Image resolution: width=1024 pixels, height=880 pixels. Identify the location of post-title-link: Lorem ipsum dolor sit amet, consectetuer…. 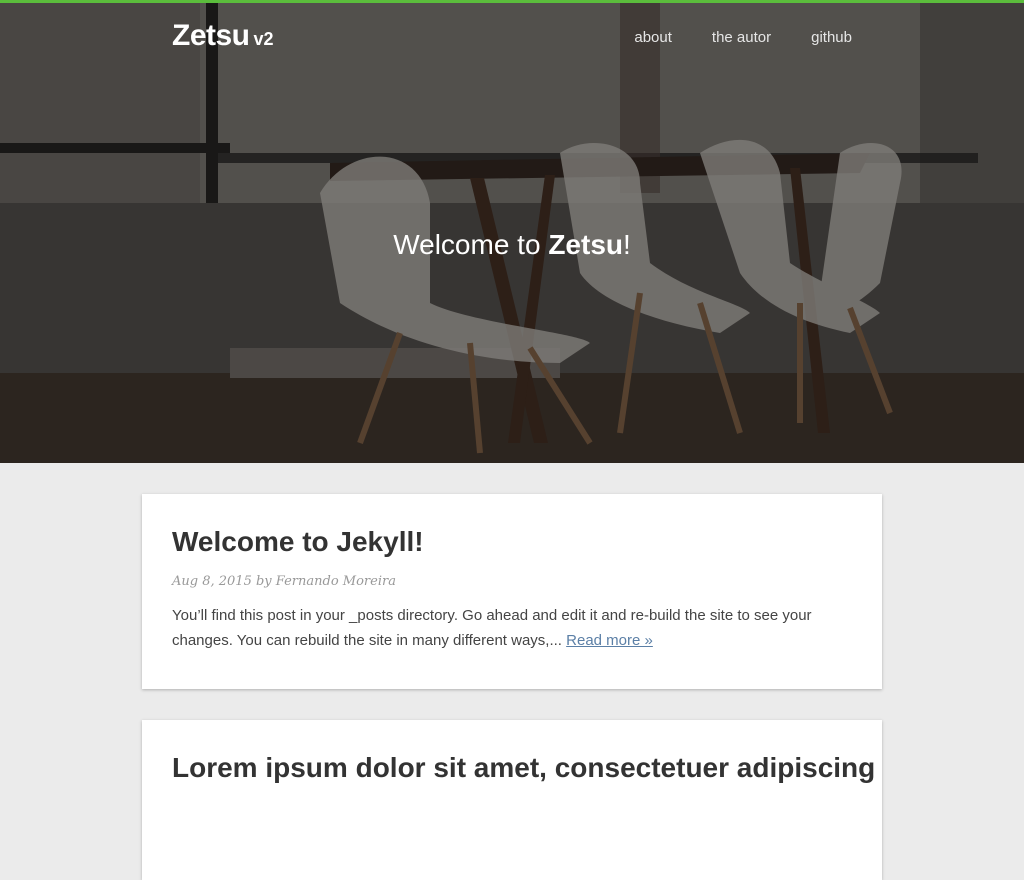
(523, 768).